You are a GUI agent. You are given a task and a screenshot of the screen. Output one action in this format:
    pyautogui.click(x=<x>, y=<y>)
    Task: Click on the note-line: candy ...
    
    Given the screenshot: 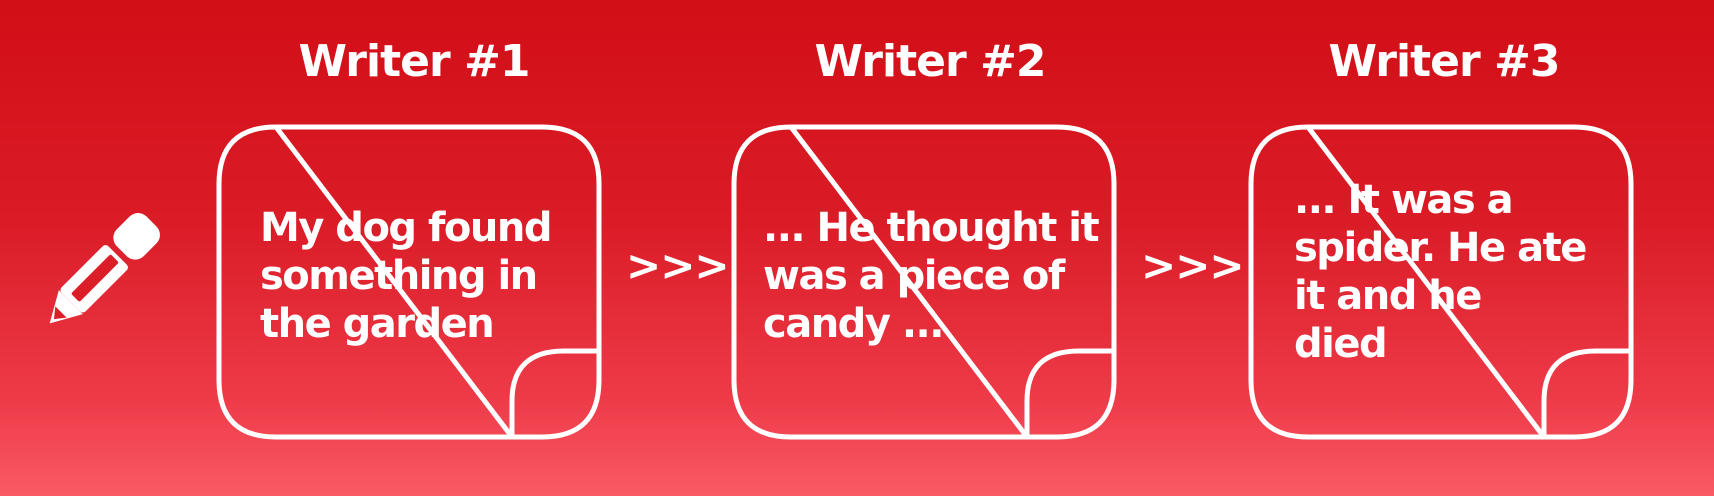 What is the action you would take?
    pyautogui.click(x=853, y=324)
    